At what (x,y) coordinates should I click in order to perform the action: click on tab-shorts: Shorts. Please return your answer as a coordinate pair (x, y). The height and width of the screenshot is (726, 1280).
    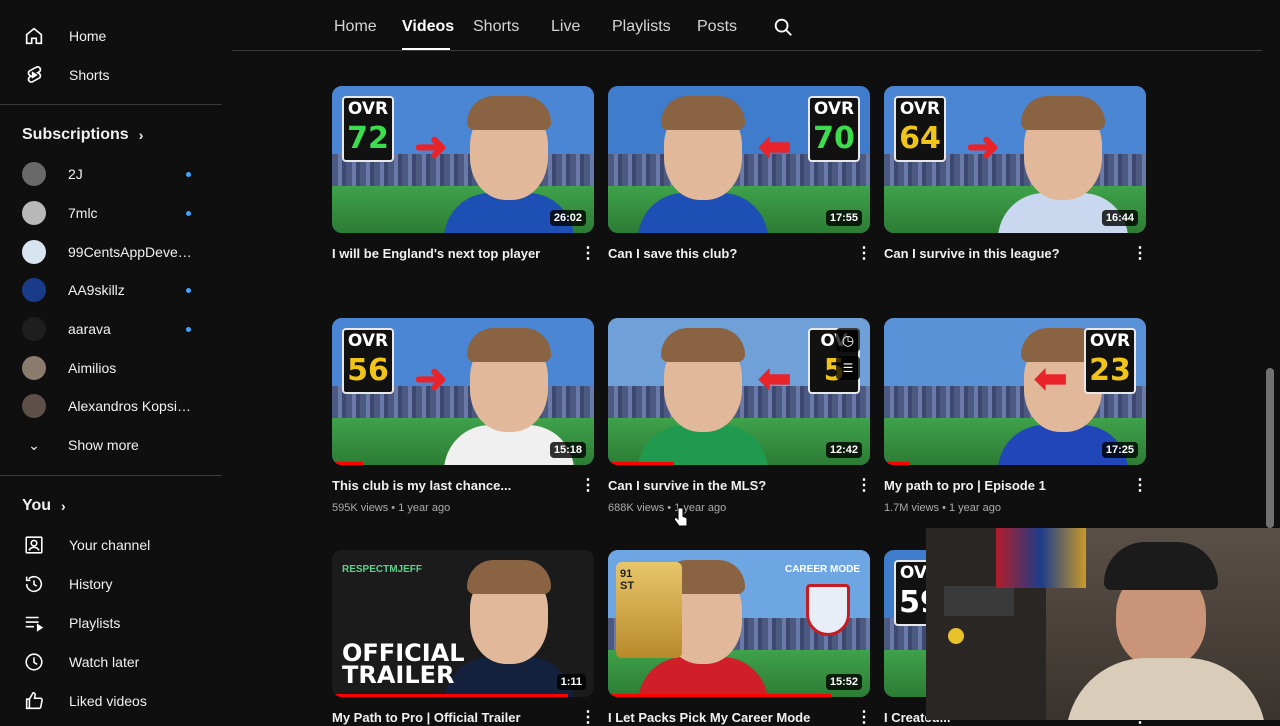
    Looking at the image, I should click on (496, 27).